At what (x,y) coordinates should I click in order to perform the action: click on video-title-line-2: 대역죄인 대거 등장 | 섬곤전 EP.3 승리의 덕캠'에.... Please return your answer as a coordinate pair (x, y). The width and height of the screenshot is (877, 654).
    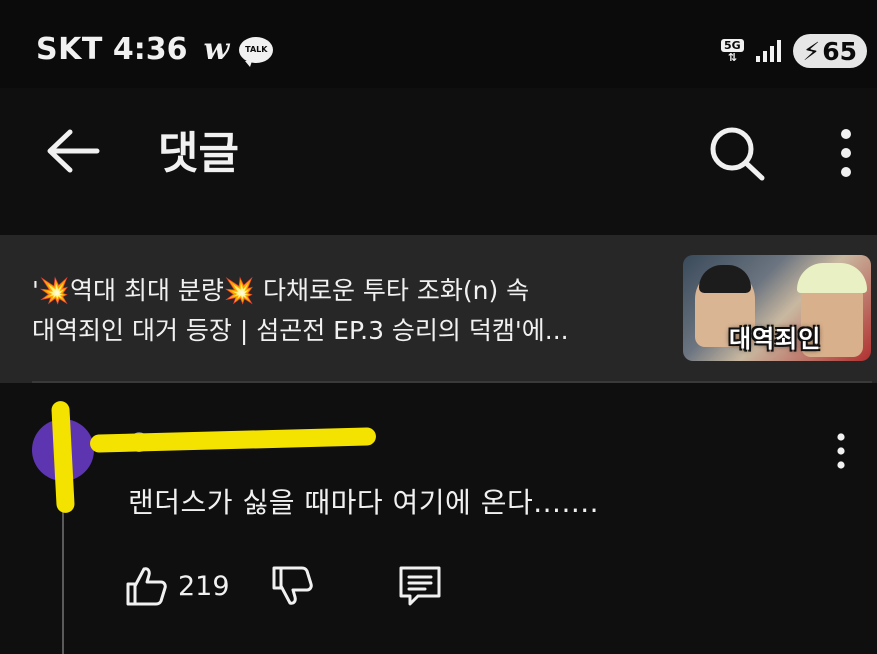
    Looking at the image, I should click on (300, 330).